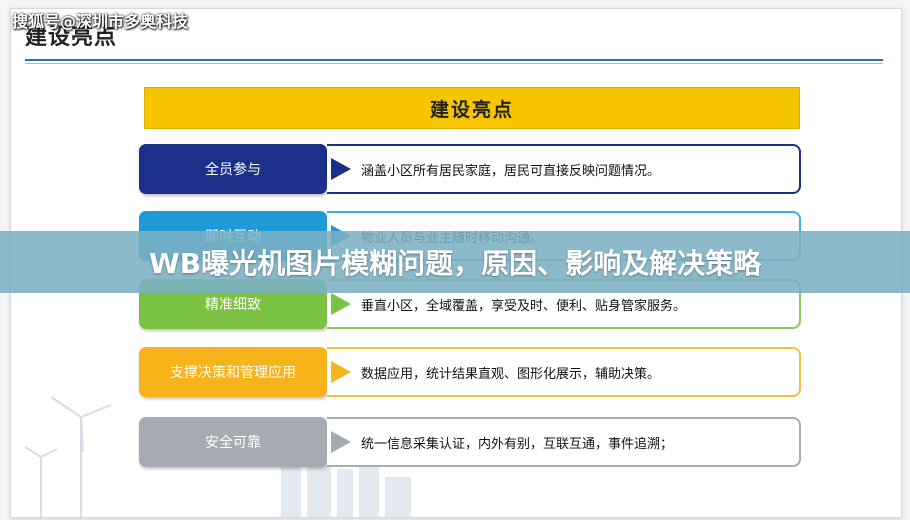 The height and width of the screenshot is (520, 910). I want to click on section-banner: 建设亮点, so click(472, 108).